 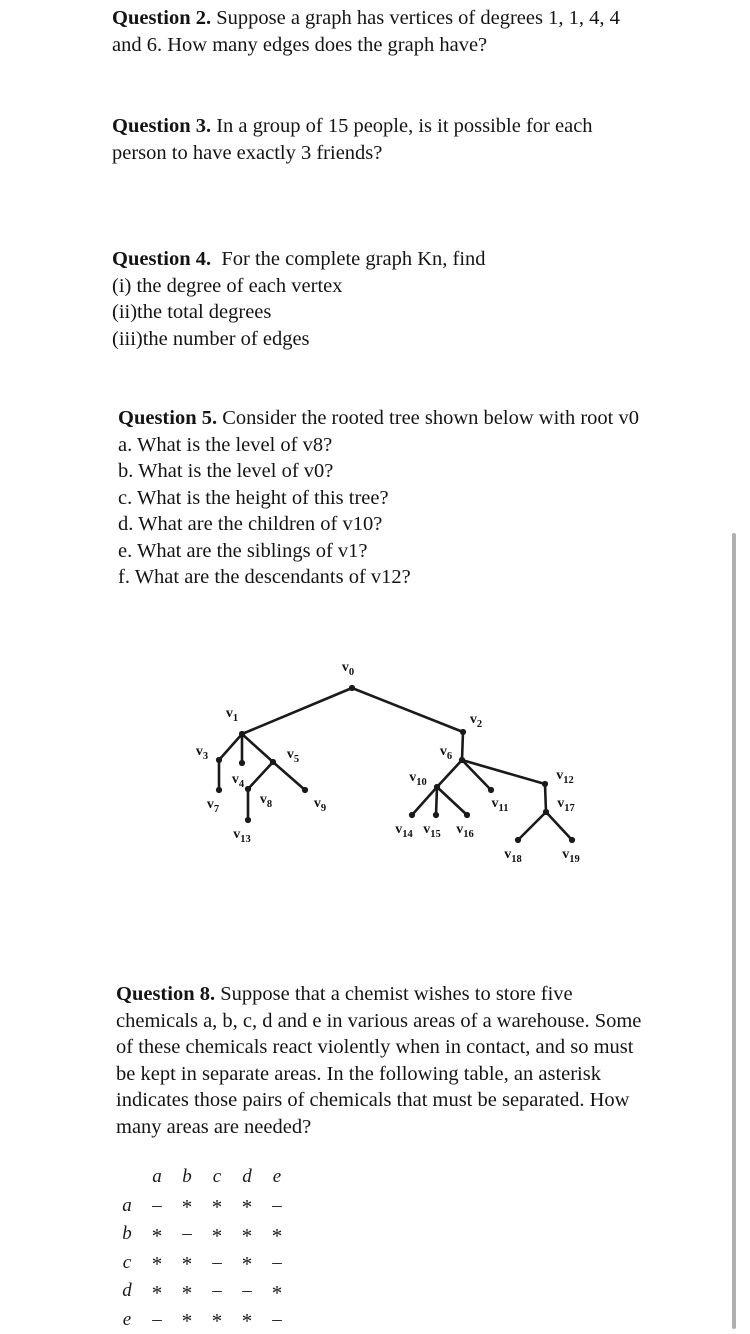 I want to click on matrix-col-header-d: d, so click(x=247, y=1177).